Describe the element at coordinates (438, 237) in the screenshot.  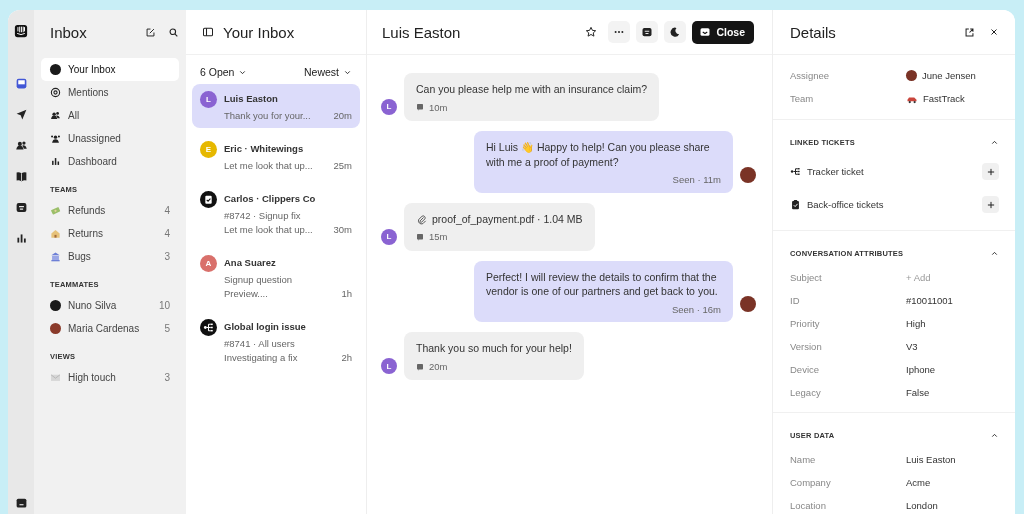
I see `message-meta: 15m` at that location.